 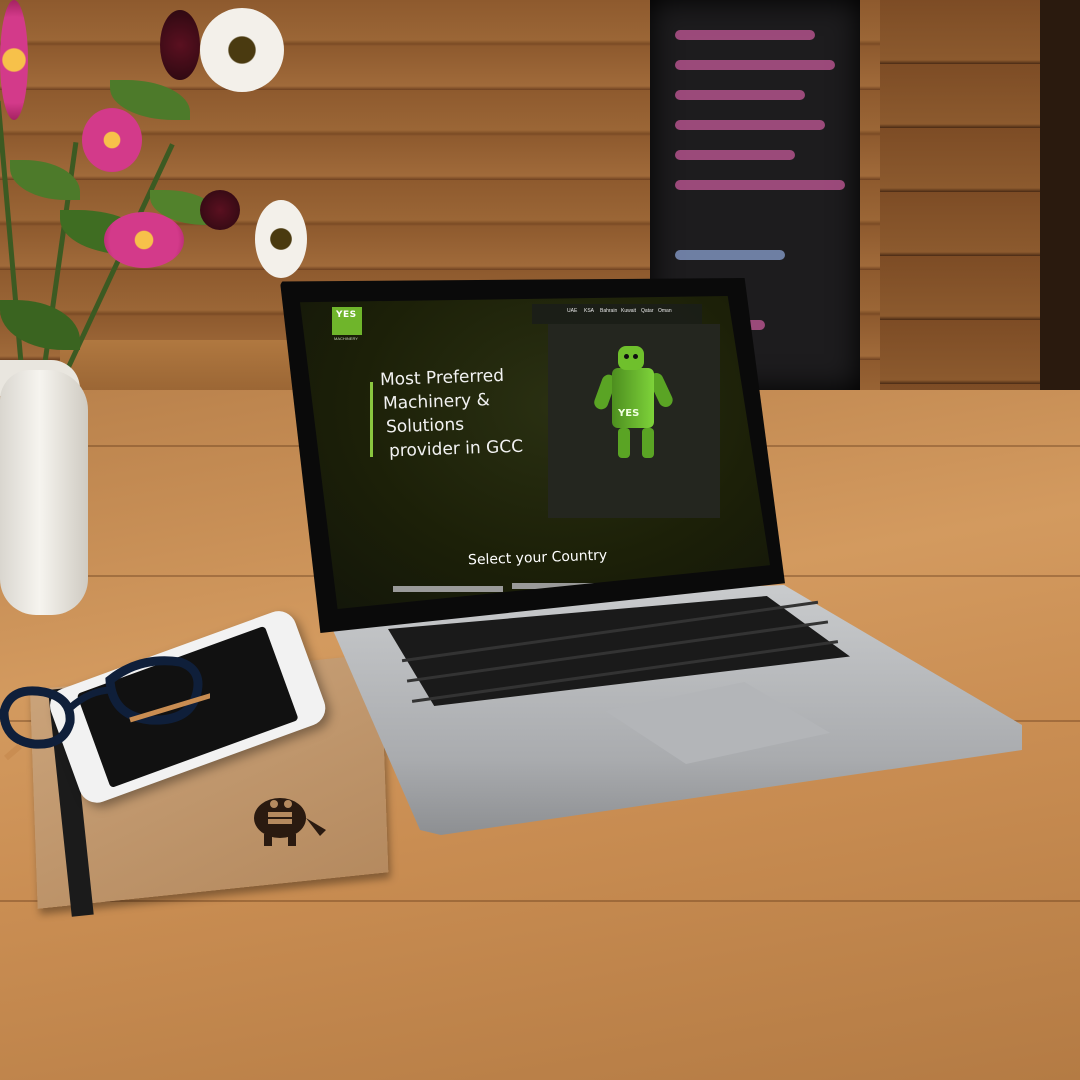 I want to click on nav-item-kuwait: Kuwait, so click(x=628, y=311).